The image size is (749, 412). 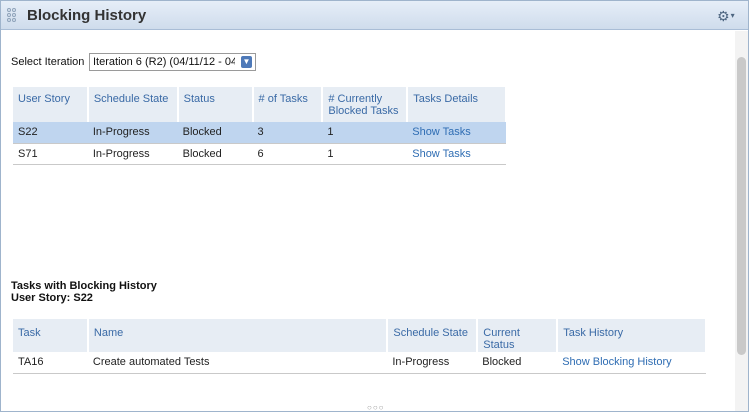 What do you see at coordinates (215, 104) in the screenshot?
I see `column-header-status: Status` at bounding box center [215, 104].